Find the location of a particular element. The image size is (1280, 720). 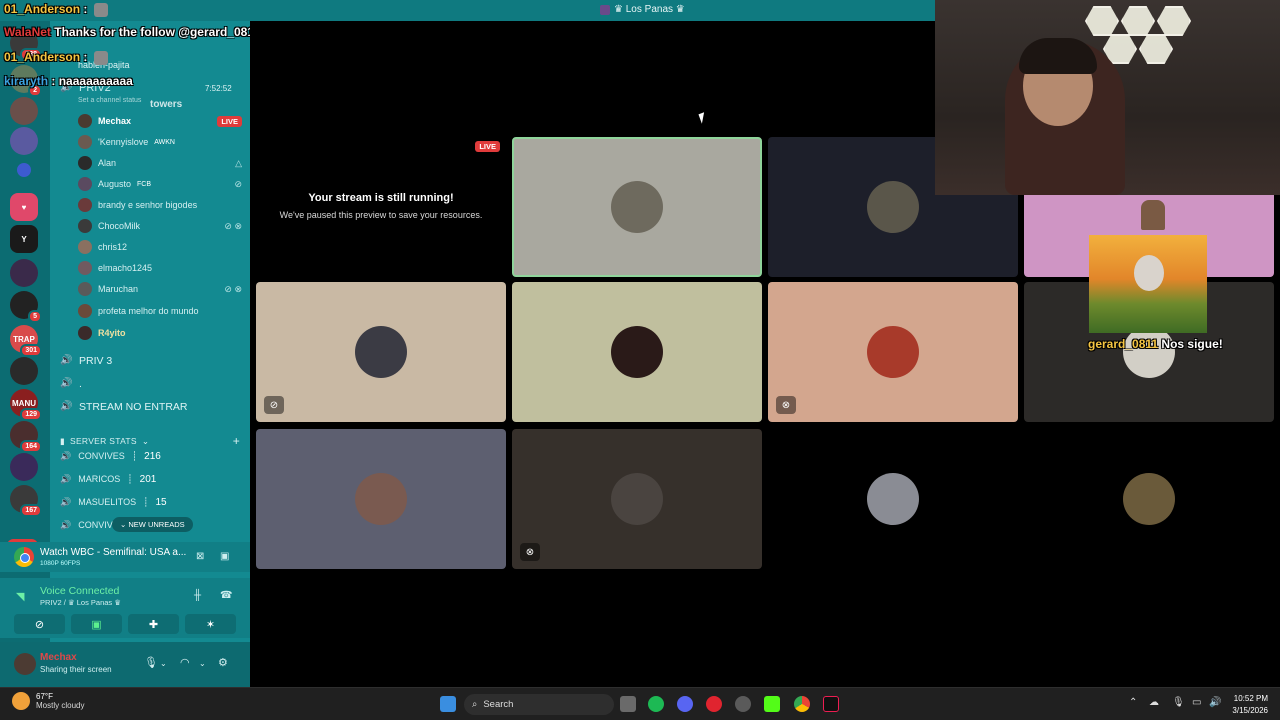

mic-muted-icon: ⊘ ⊗ is located at coordinates (233, 225).